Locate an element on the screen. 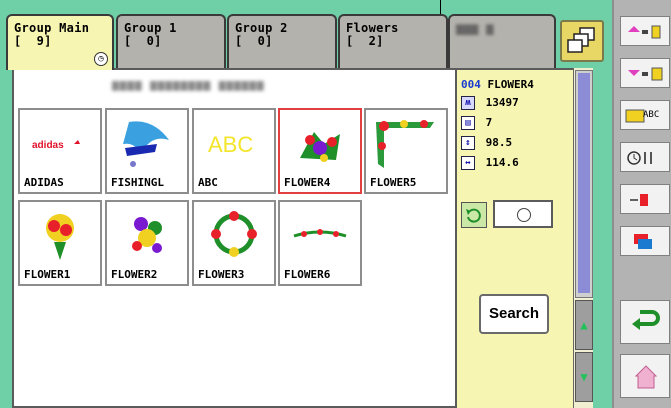 The image size is (671, 408). design-width: 114.6 is located at coordinates (502, 162).